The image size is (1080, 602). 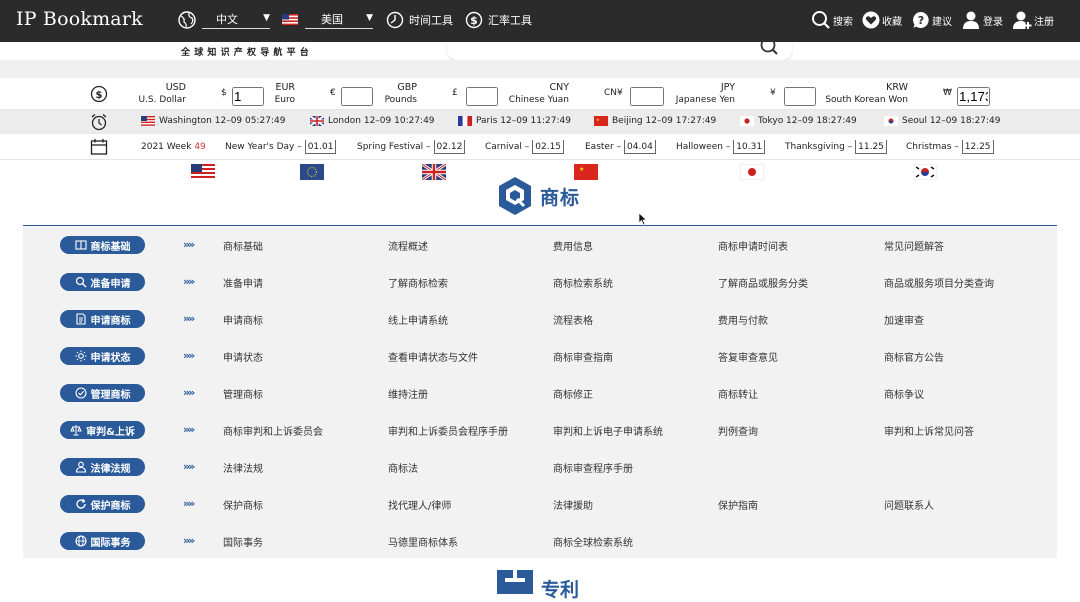 What do you see at coordinates (102, 467) in the screenshot?
I see `category-tag: 法律法规` at bounding box center [102, 467].